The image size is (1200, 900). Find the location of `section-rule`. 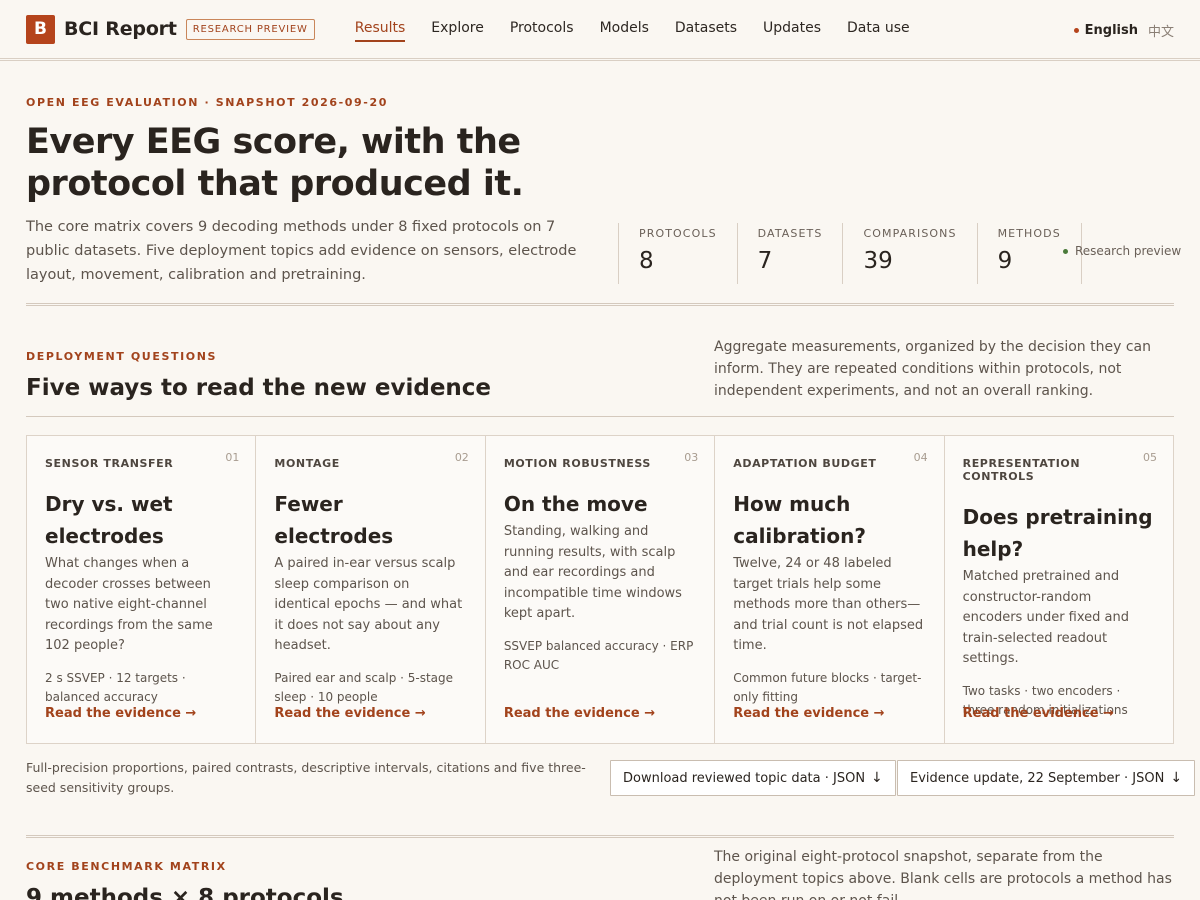

section-rule is located at coordinates (600, 416).